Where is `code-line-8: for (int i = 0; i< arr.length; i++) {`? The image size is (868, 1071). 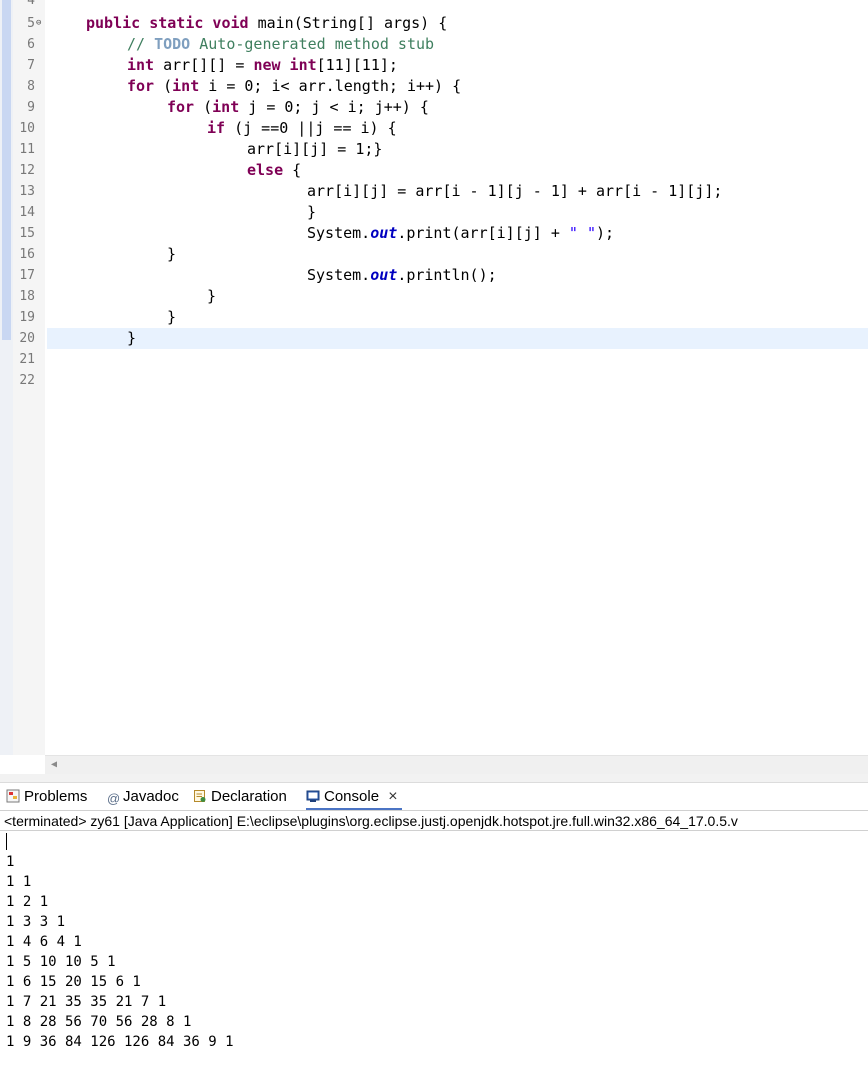
code-line-8: for (int i = 0; i< arr.length; i++) { is located at coordinates (294, 86).